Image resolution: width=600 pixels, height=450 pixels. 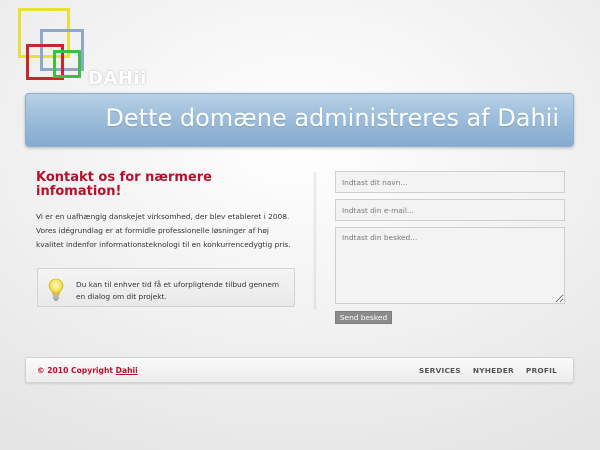 I want to click on footer-nav: SERVICES NYHEDER PROFIL, so click(x=488, y=370).